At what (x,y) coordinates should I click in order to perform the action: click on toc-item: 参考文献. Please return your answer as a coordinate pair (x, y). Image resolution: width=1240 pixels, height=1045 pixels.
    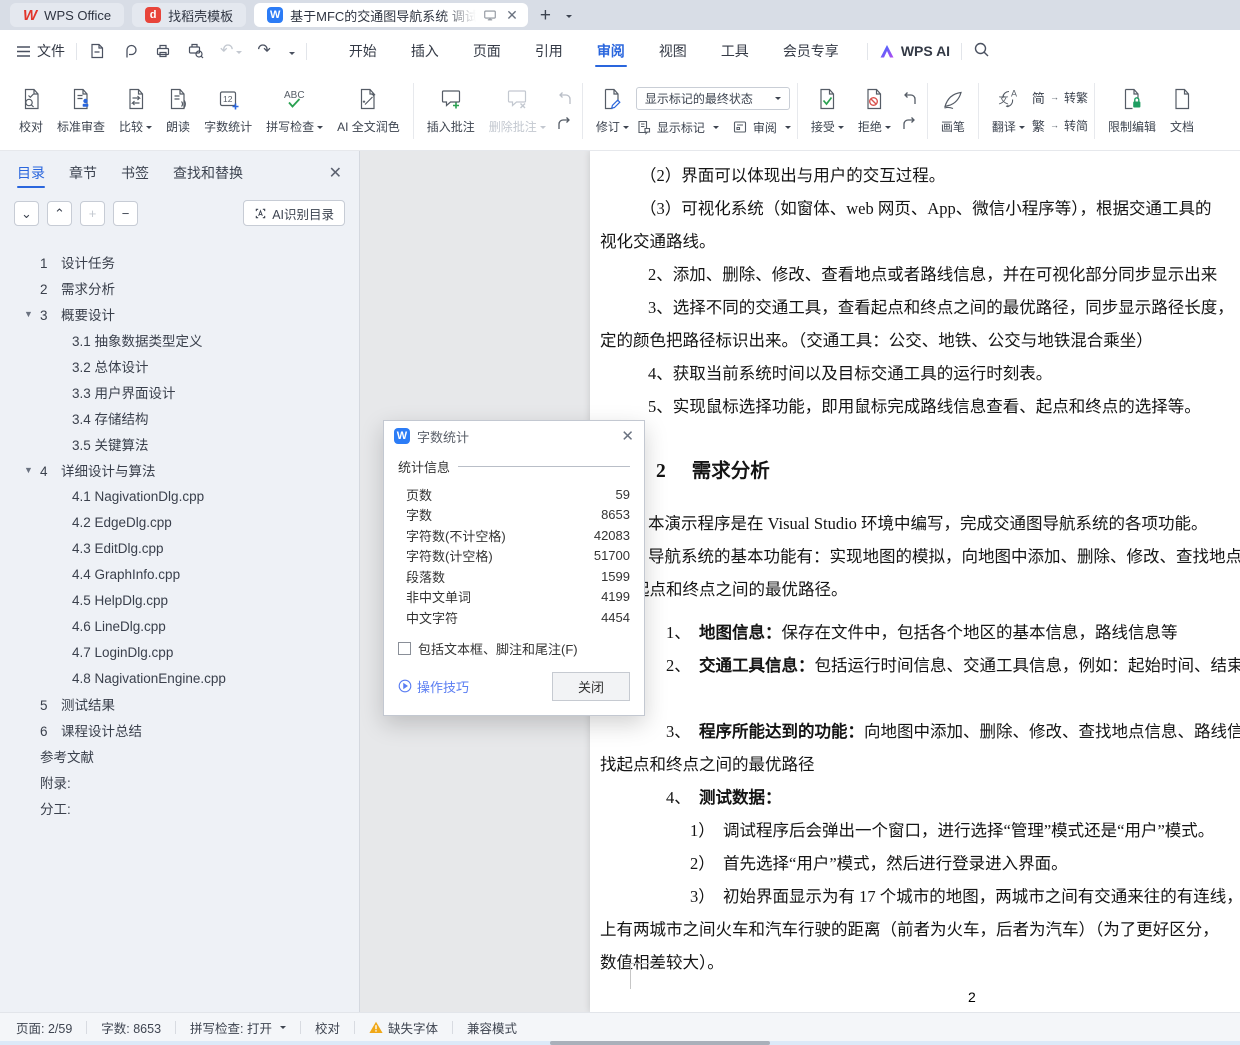
    Looking at the image, I should click on (179, 756).